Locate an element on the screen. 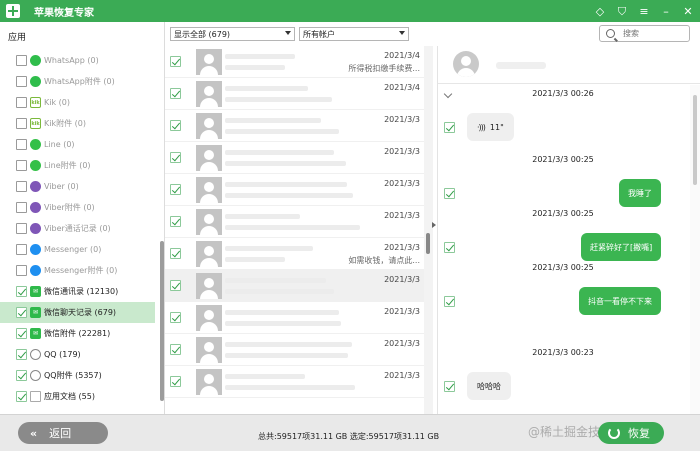 This screenshot has width=700, height=451. close-icon: ✕ is located at coordinates (688, 11).